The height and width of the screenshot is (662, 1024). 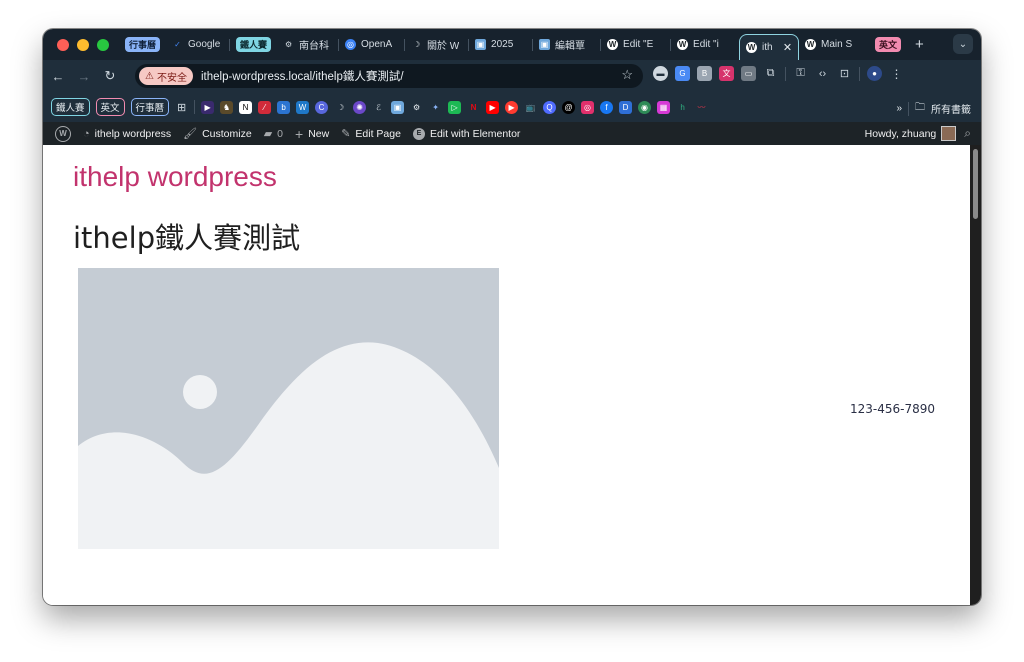 I want to click on edit-page-link: ✎ Edit Page, so click(x=371, y=134).